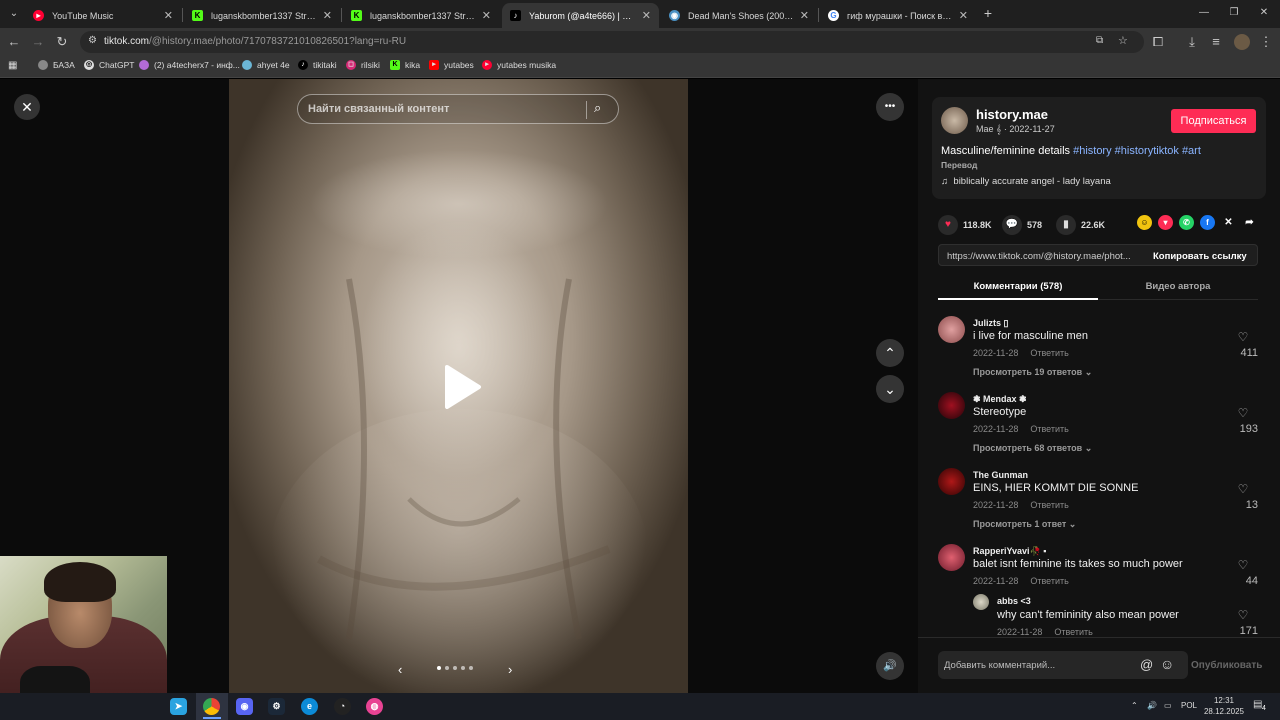 The width and height of the screenshot is (1280, 720). I want to click on app-pink-icon: ◍, so click(374, 706).